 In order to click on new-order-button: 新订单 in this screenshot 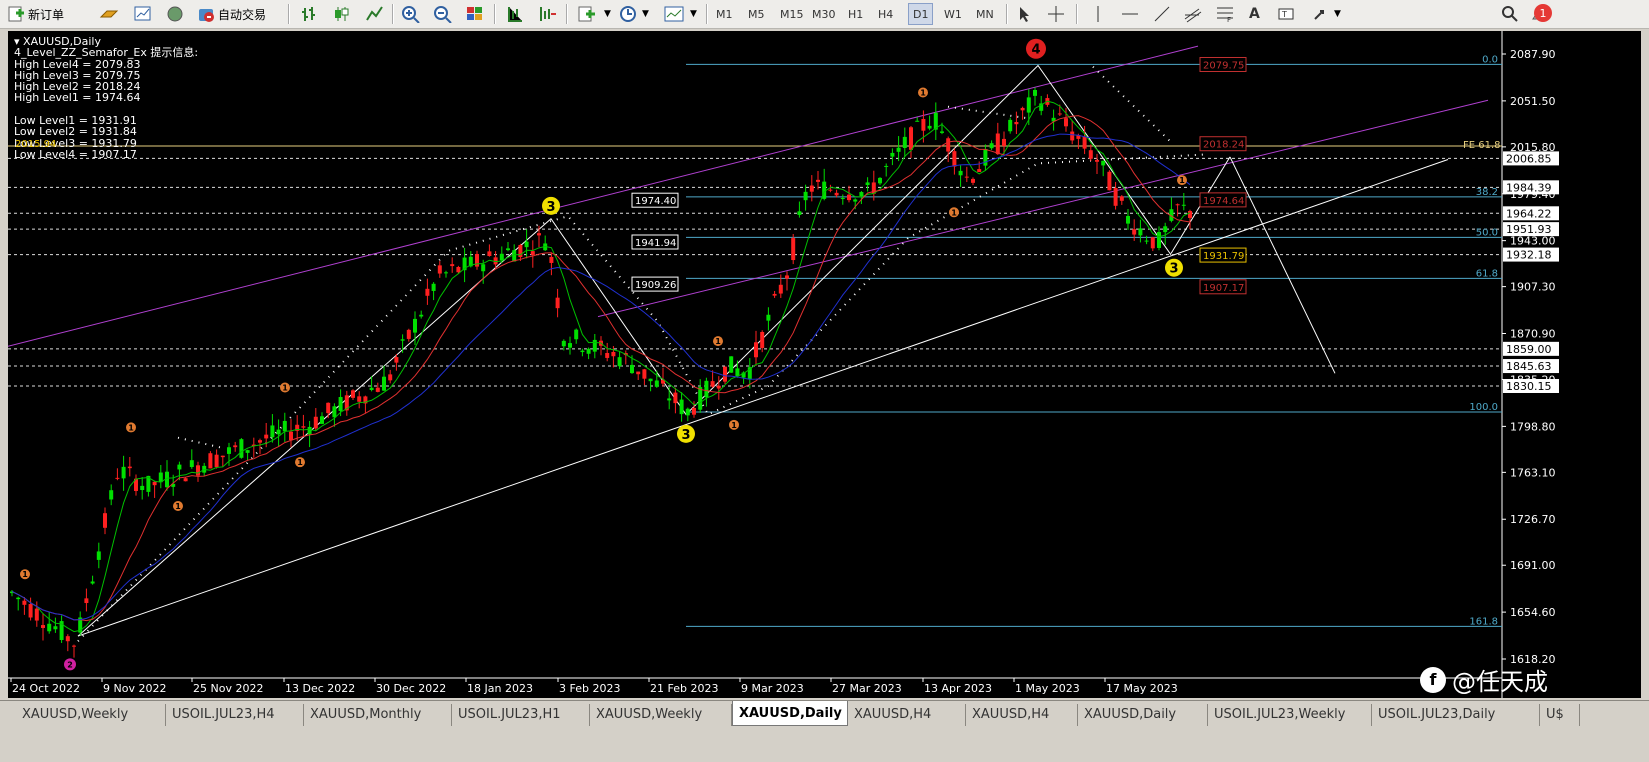, I will do `click(35, 14)`.